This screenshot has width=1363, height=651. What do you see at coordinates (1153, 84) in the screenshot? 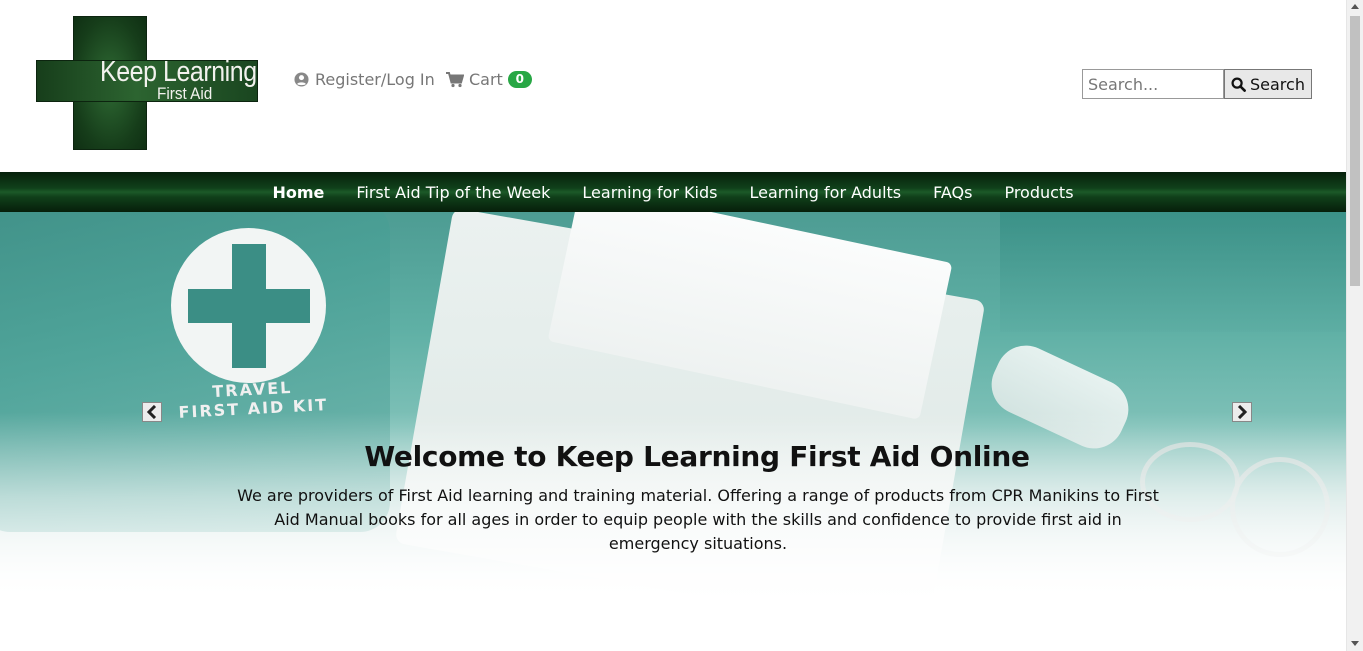
I see `search-input` at bounding box center [1153, 84].